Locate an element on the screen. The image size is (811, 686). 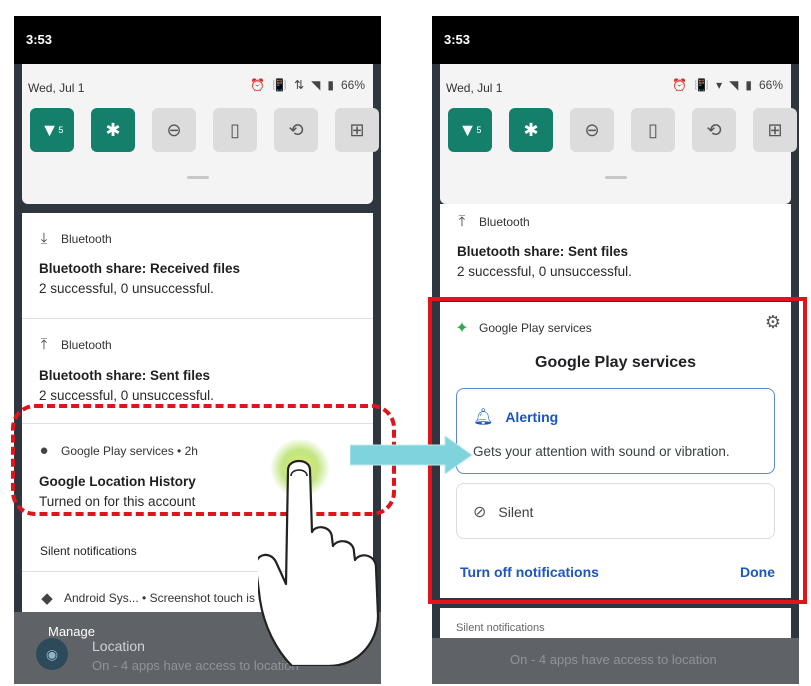
silent-notification-item: ◆ Android Sys... • Screenshot touch is d is located at coordinates (152, 598).